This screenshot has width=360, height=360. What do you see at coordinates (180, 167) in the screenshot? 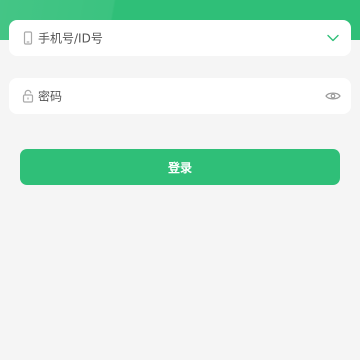
I see `login-button: 登录` at bounding box center [180, 167].